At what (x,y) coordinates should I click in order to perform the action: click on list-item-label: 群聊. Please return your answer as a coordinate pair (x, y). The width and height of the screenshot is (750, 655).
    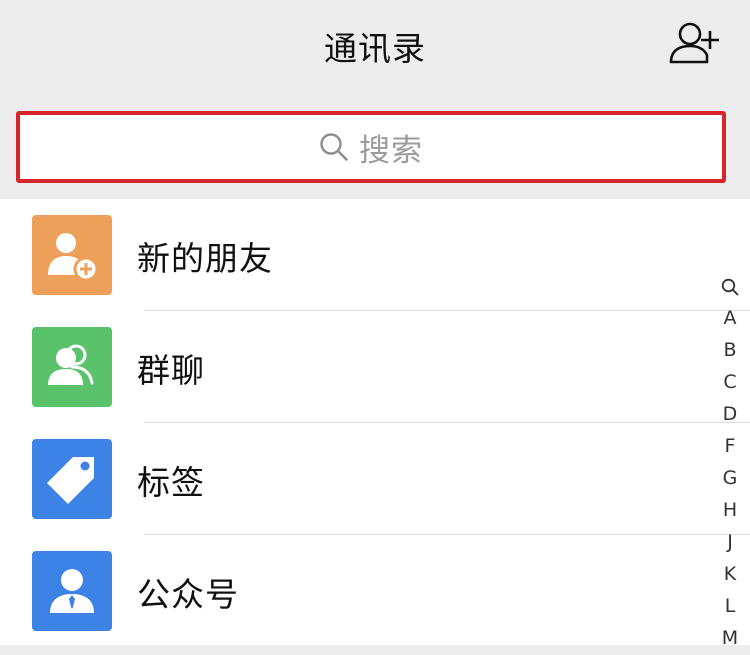
    Looking at the image, I should click on (171, 370).